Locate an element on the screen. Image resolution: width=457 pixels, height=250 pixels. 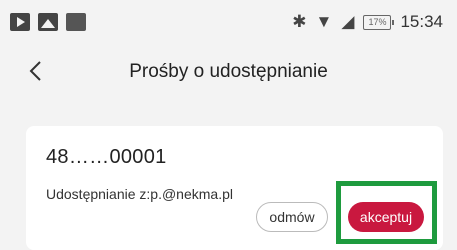
chevron-left-icon is located at coordinates (35, 71).